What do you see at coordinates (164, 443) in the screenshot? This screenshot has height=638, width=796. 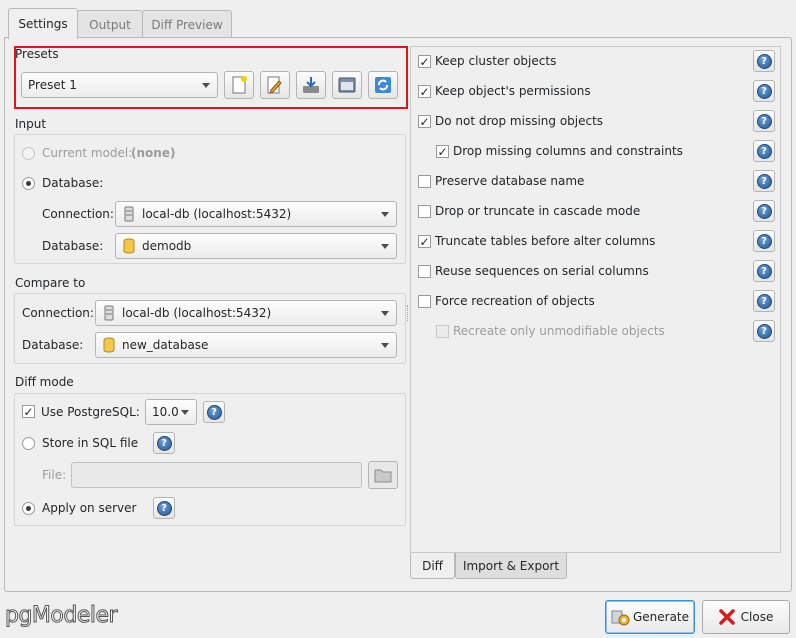 I see `store-sql-help-button: ?` at bounding box center [164, 443].